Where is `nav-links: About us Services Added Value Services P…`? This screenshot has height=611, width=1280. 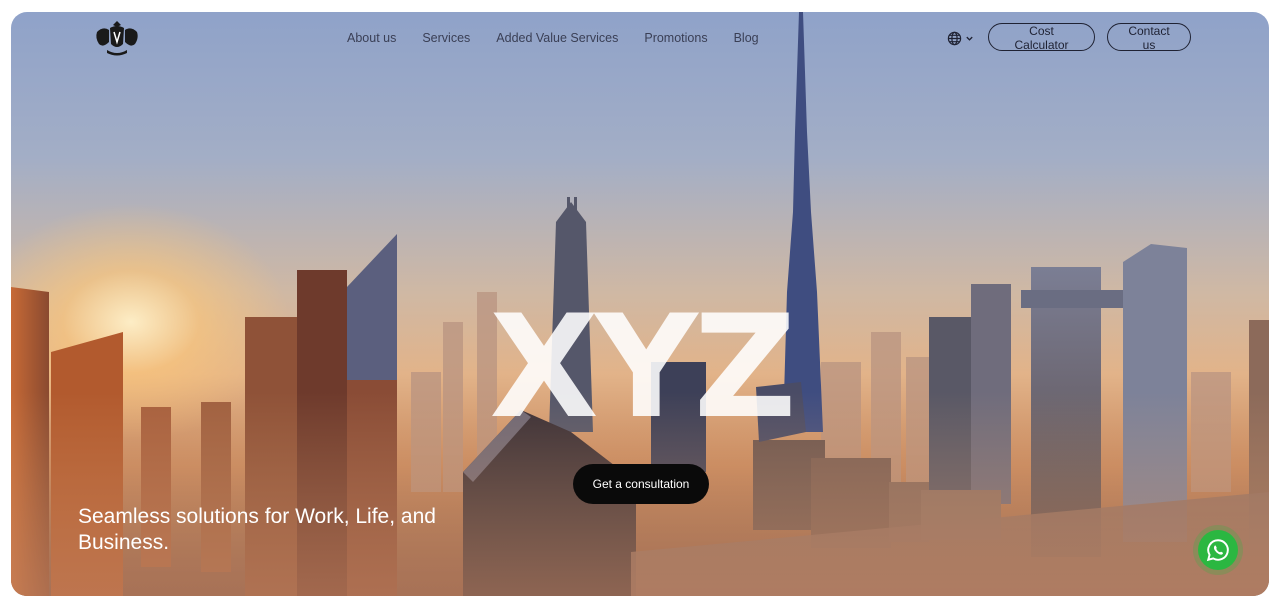
nav-links: About us Services Added Value Services P… is located at coordinates (553, 38).